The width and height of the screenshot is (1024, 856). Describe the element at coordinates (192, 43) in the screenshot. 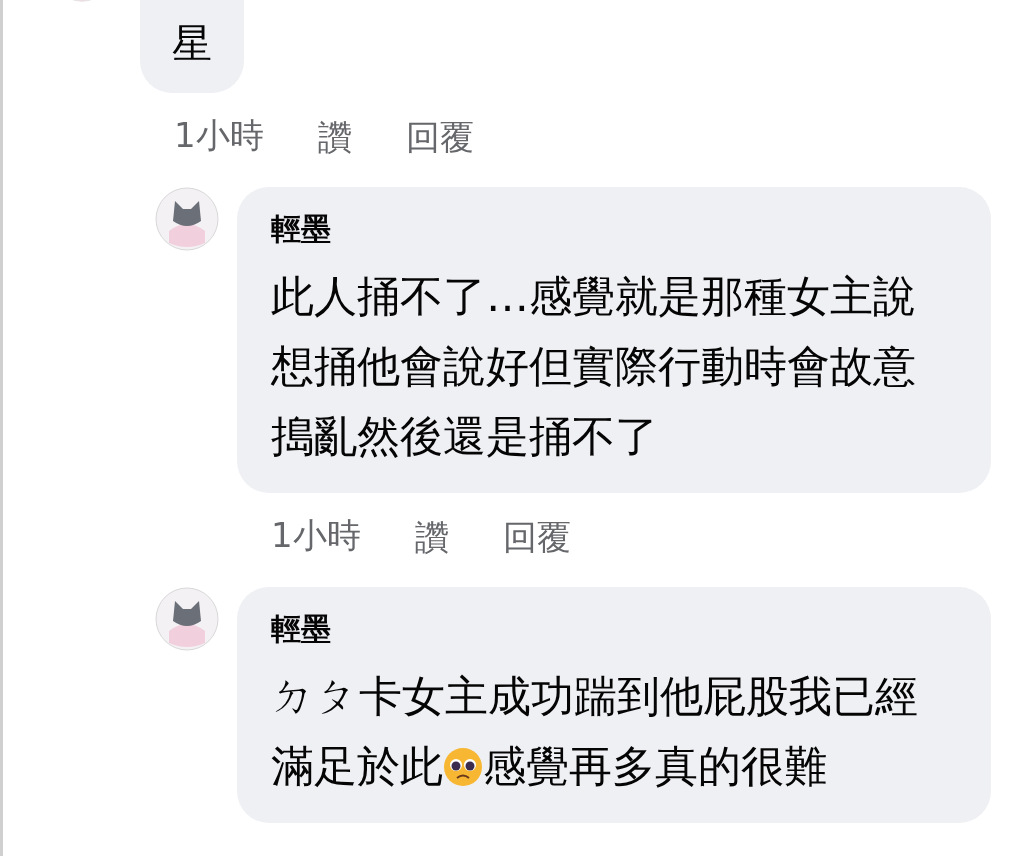

I see `comment-text: 星` at that location.